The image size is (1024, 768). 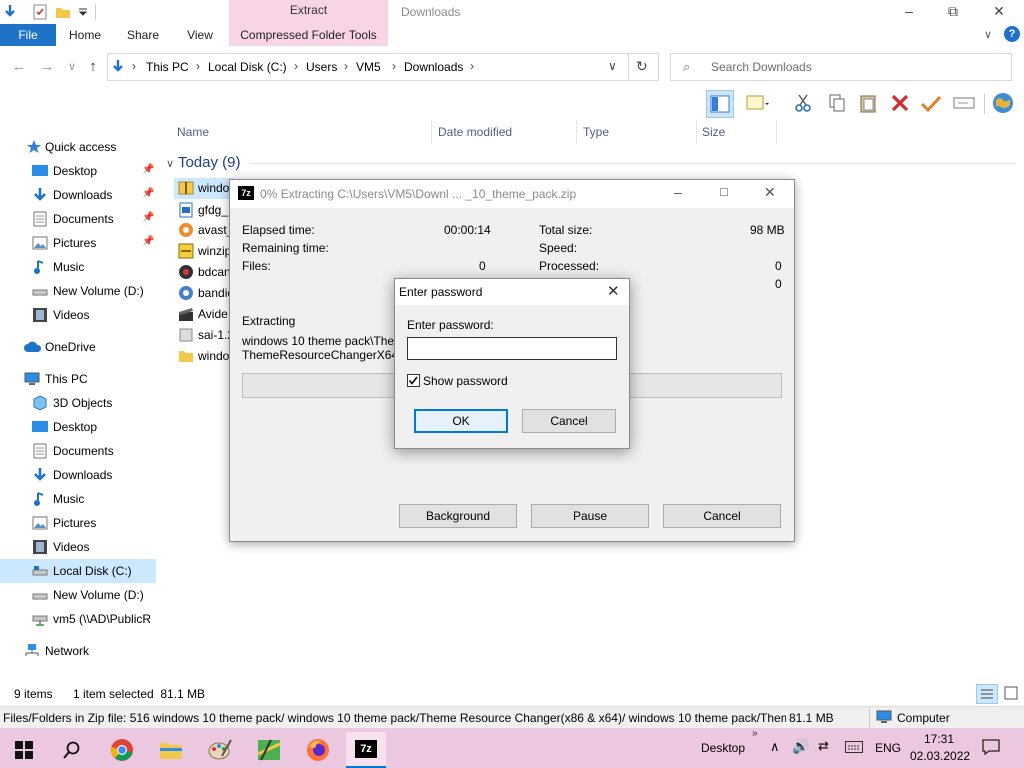 I want to click on input-language: ENG, so click(x=888, y=748).